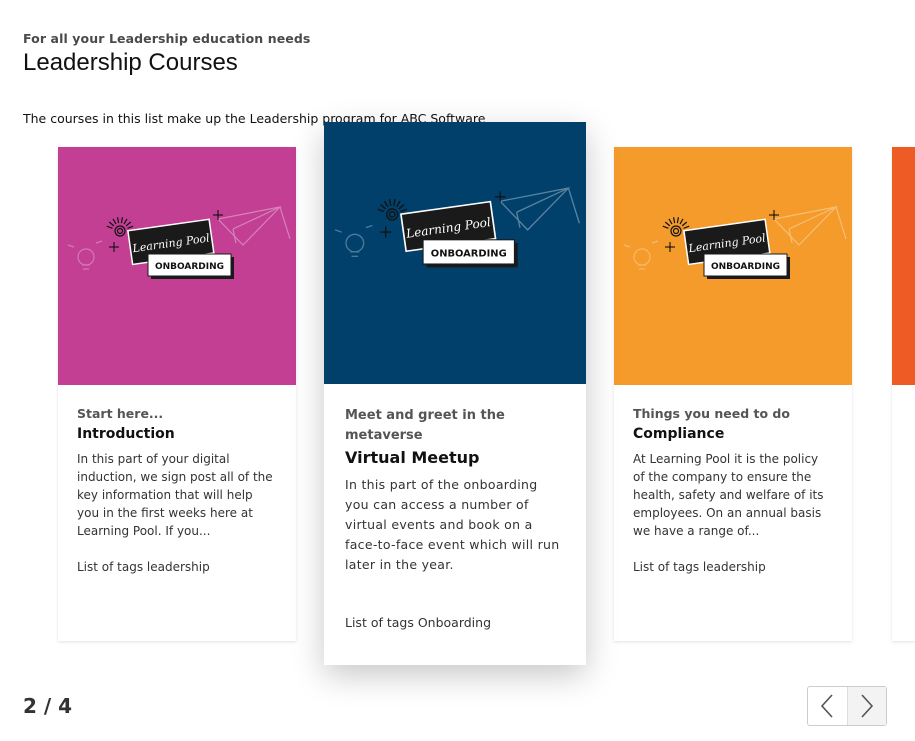 The image size is (915, 741). Describe the element at coordinates (711, 413) in the screenshot. I see `course-card-subtitle: Things you need to do` at that location.